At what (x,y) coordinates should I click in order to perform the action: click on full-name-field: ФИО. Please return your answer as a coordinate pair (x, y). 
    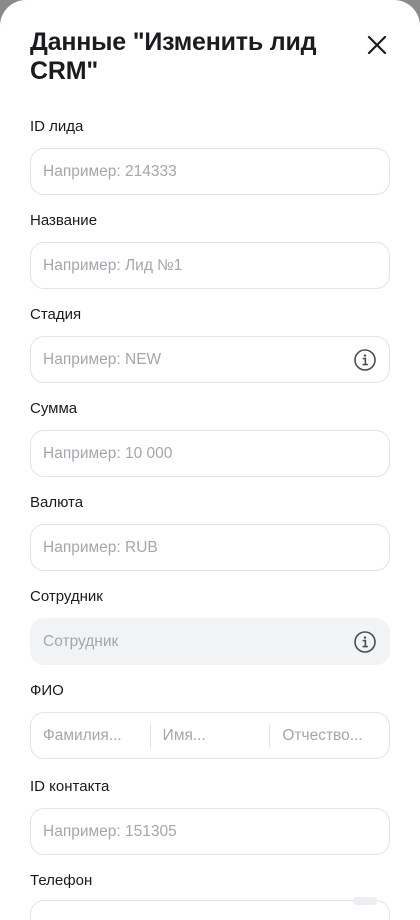
    Looking at the image, I should click on (210, 720).